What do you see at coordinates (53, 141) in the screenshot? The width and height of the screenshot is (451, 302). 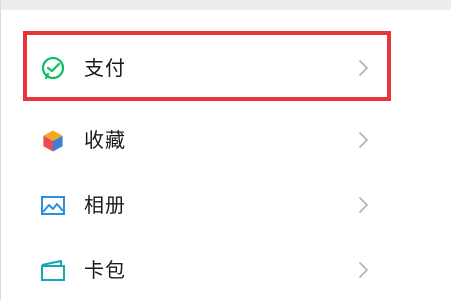 I see `favorites-icon` at bounding box center [53, 141].